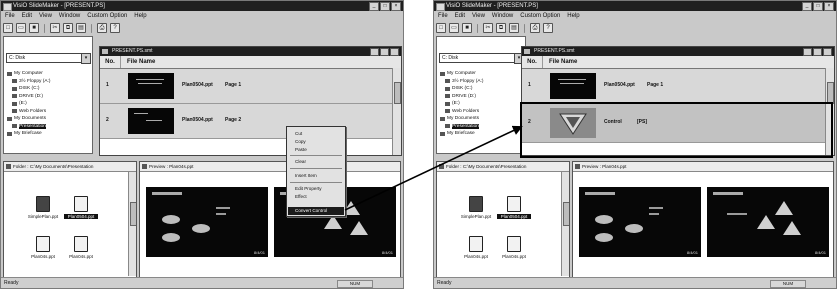 This screenshot has height=289, width=837. What do you see at coordinates (250, 121) in the screenshot?
I see `slide-row: 2 Plan0504.ppt Page 2` at bounding box center [250, 121].